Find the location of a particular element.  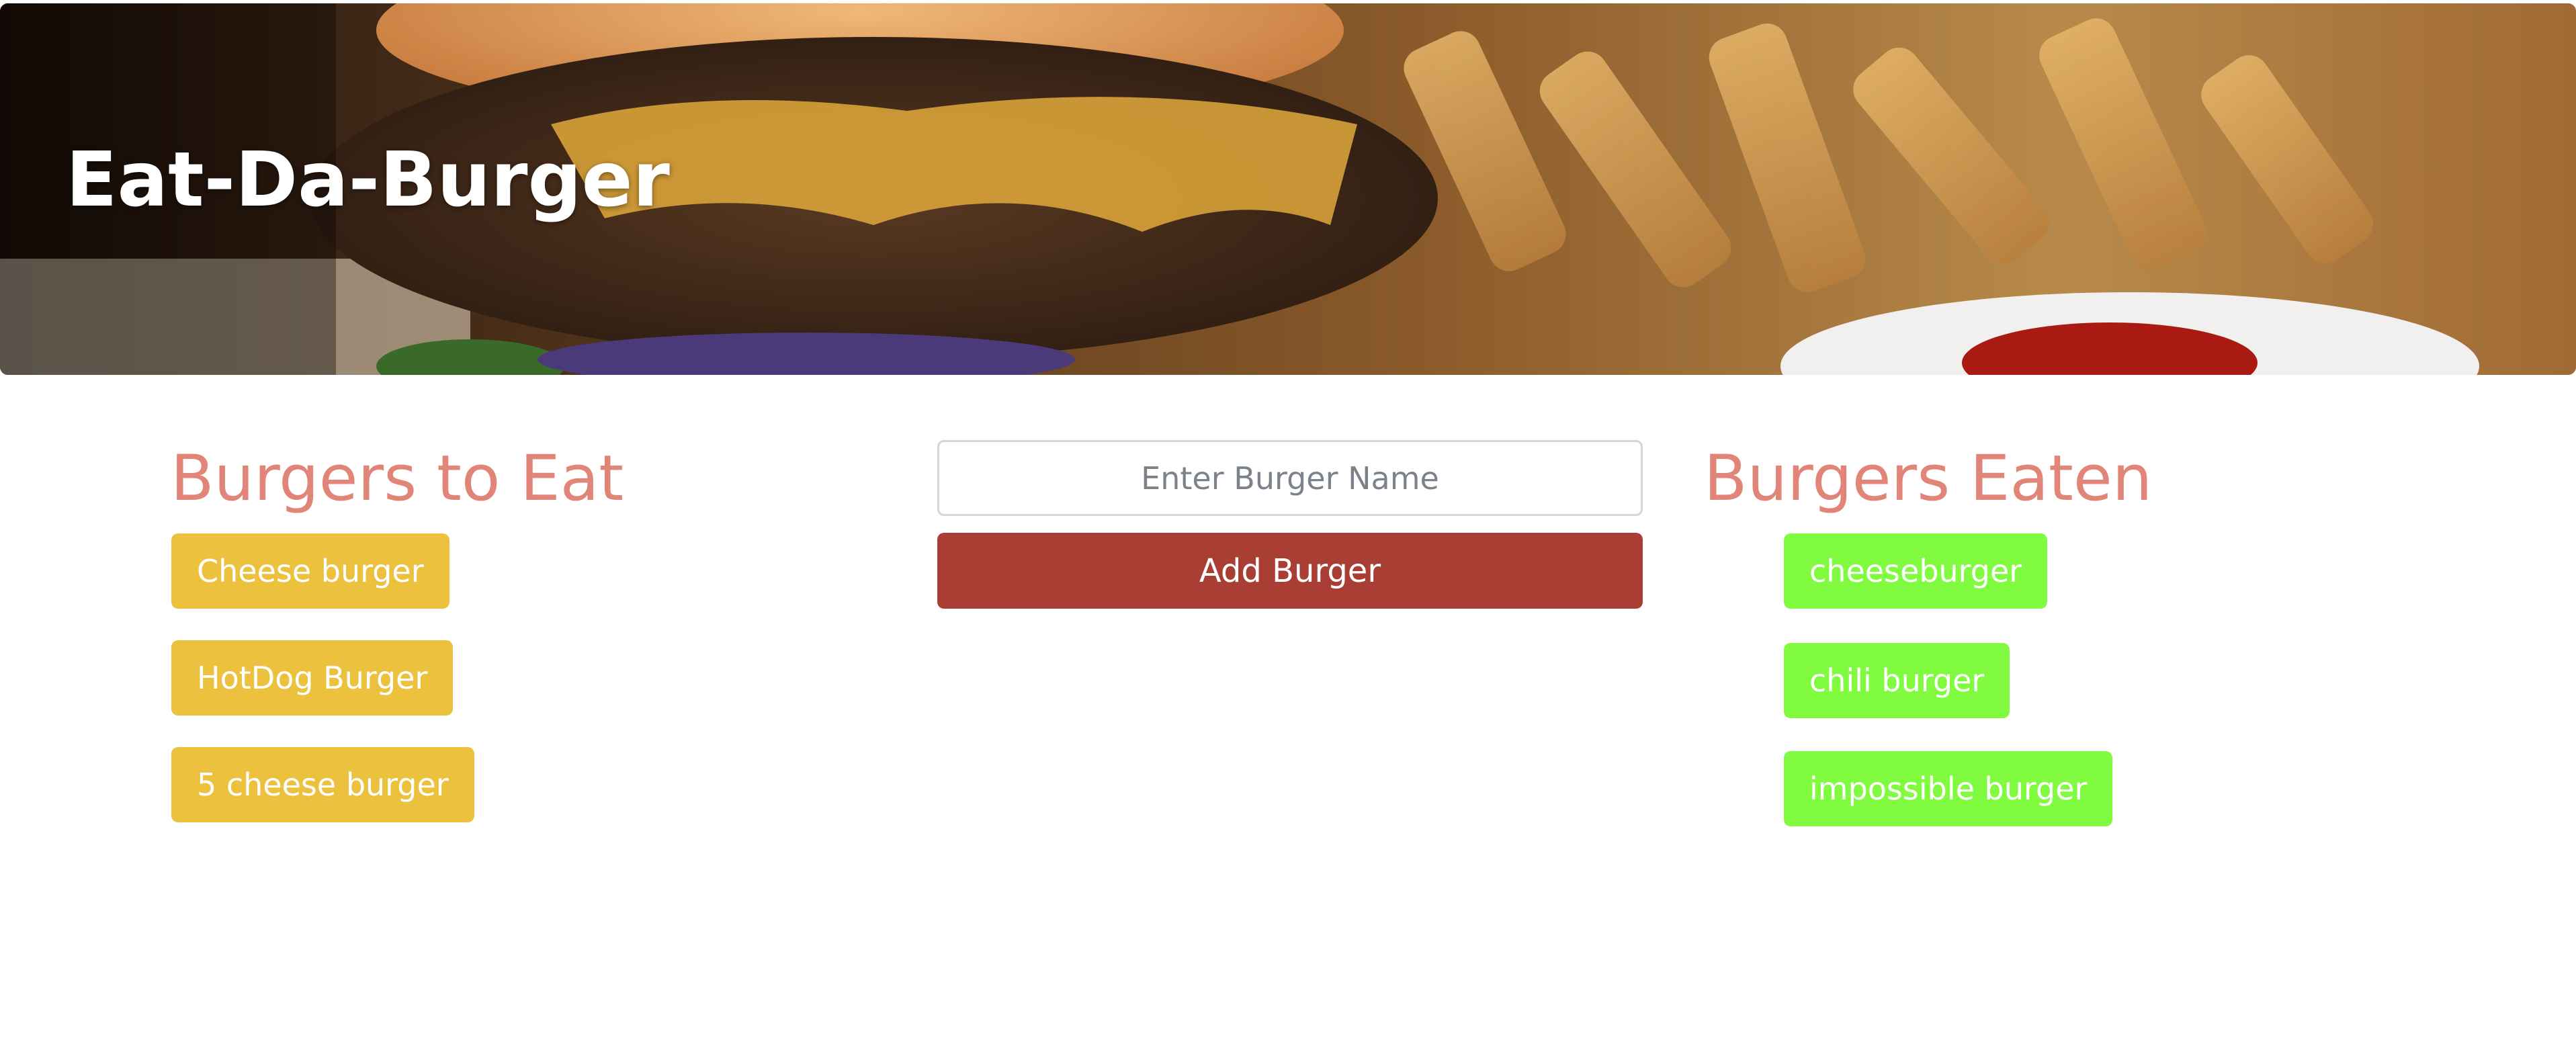

devour-button: HotDog Burger is located at coordinates (312, 678).